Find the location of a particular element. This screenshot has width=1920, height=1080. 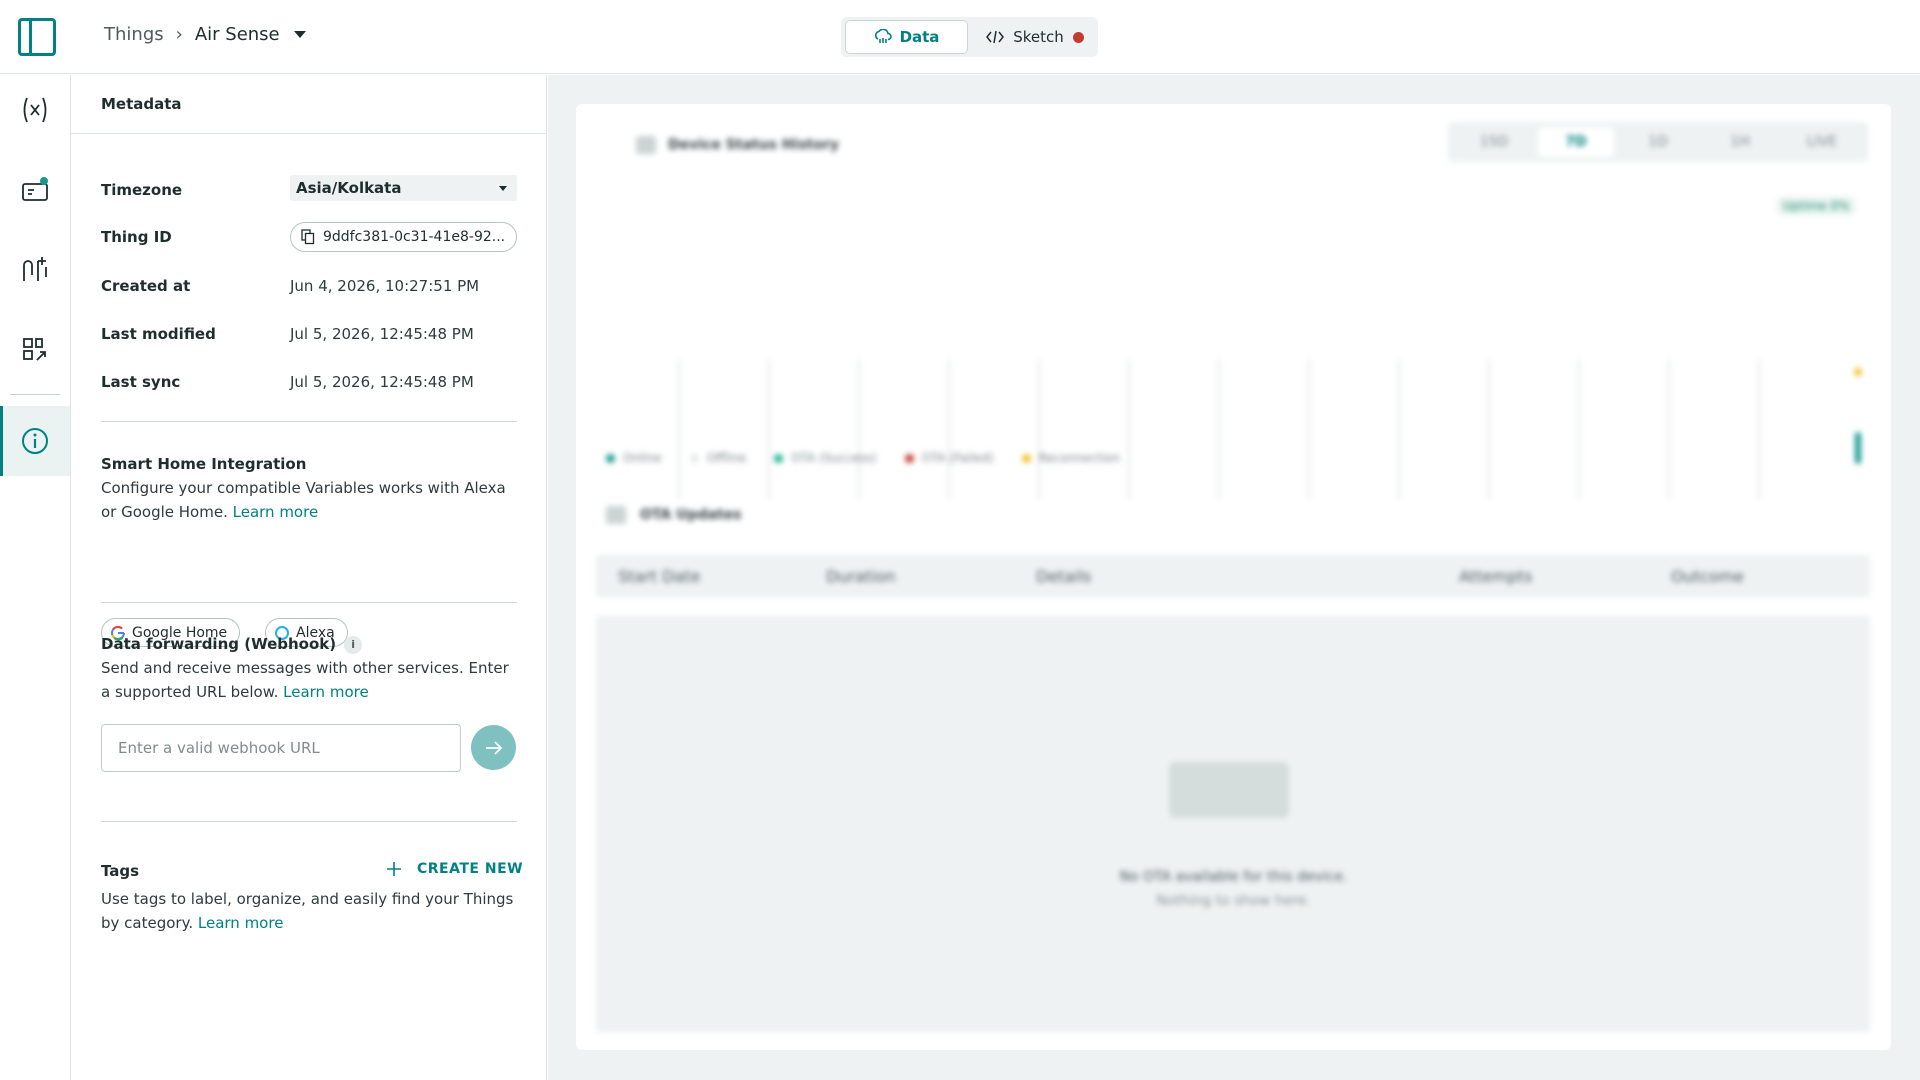

create-new-label: CREATE NEW is located at coordinates (470, 869).